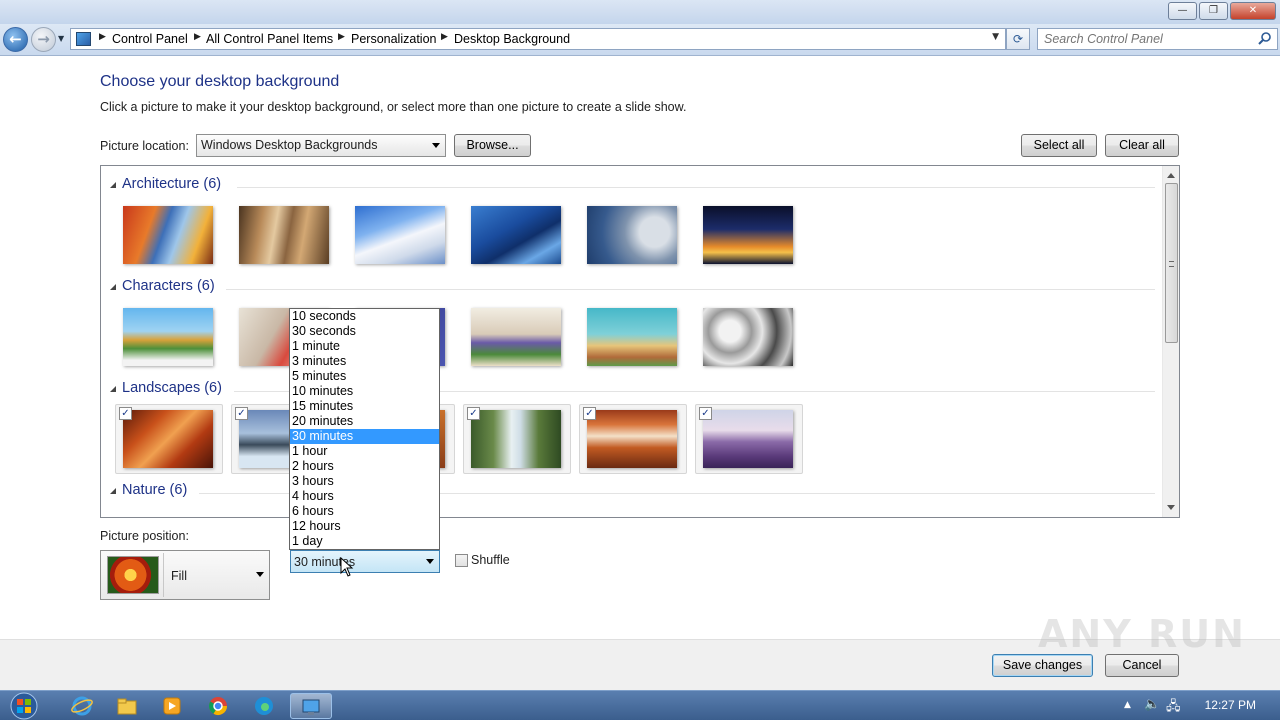 This screenshot has width=1280, height=720. What do you see at coordinates (127, 706) in the screenshot?
I see `file-explorer-icon` at bounding box center [127, 706].